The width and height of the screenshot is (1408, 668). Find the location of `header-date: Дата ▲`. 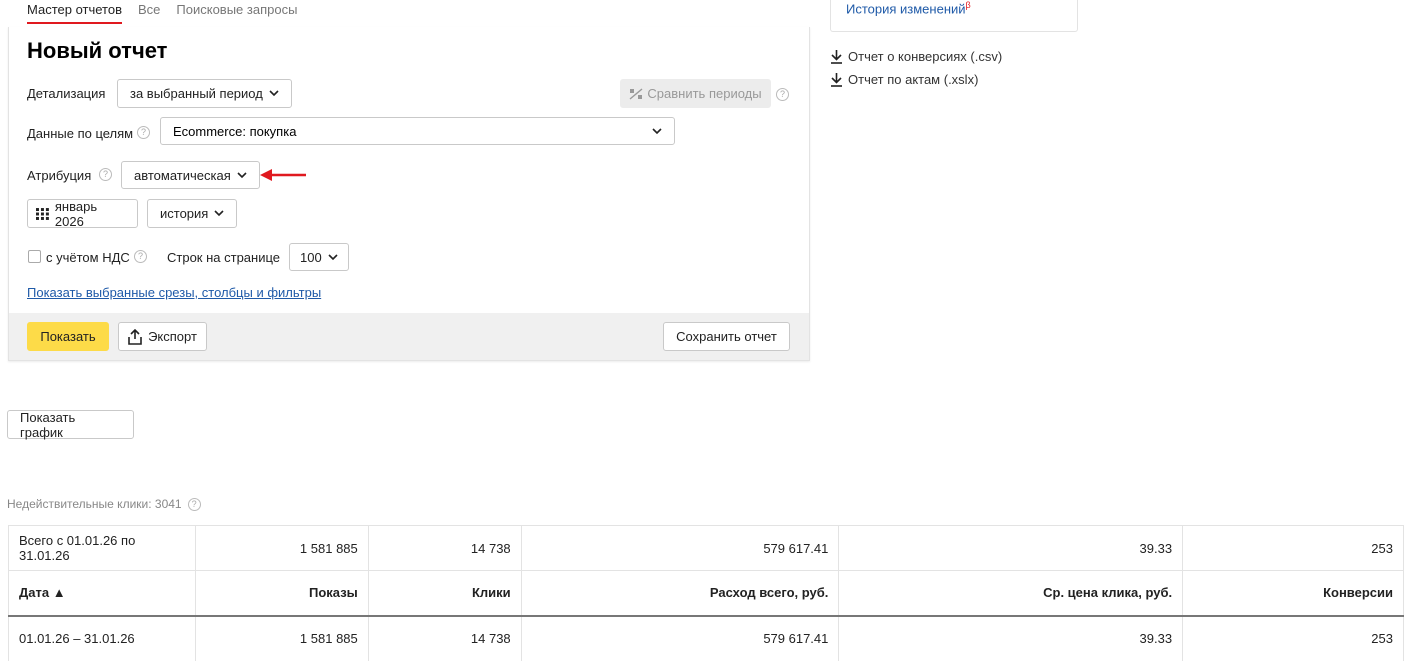

header-date: Дата ▲ is located at coordinates (102, 593).